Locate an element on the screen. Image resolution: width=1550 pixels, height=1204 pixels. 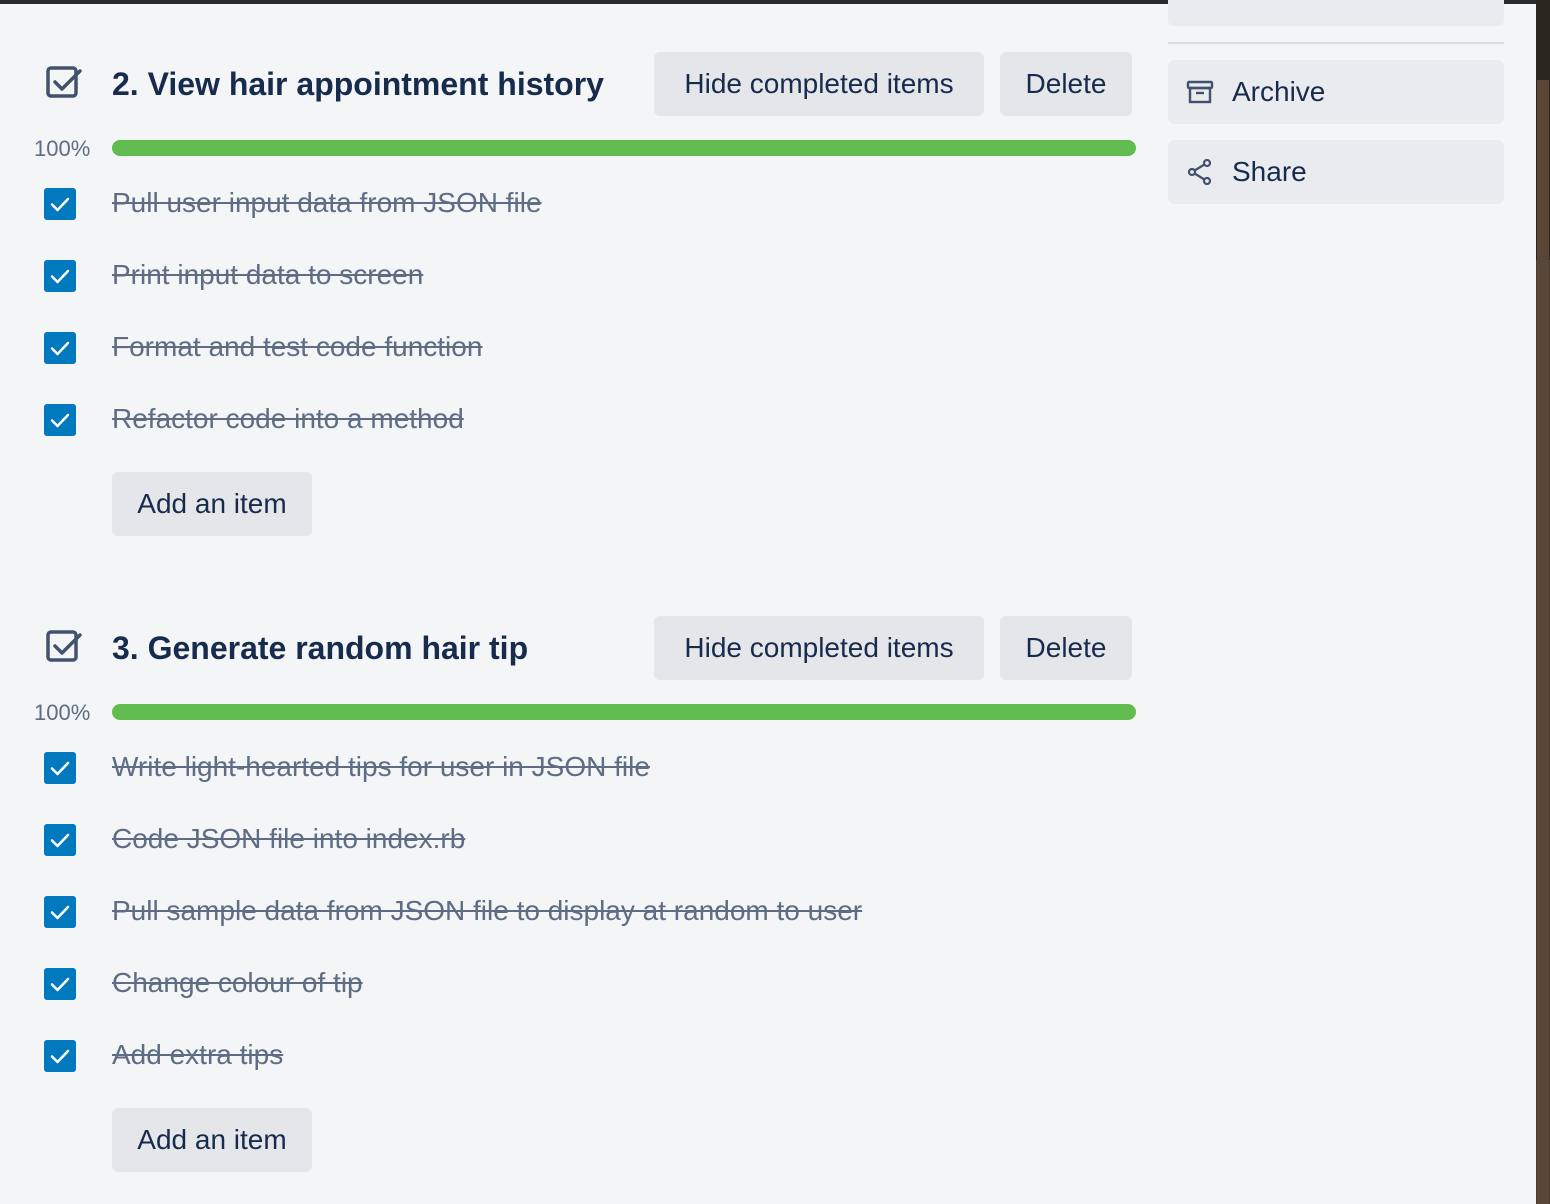
sidebar-divider is located at coordinates (1336, 43).